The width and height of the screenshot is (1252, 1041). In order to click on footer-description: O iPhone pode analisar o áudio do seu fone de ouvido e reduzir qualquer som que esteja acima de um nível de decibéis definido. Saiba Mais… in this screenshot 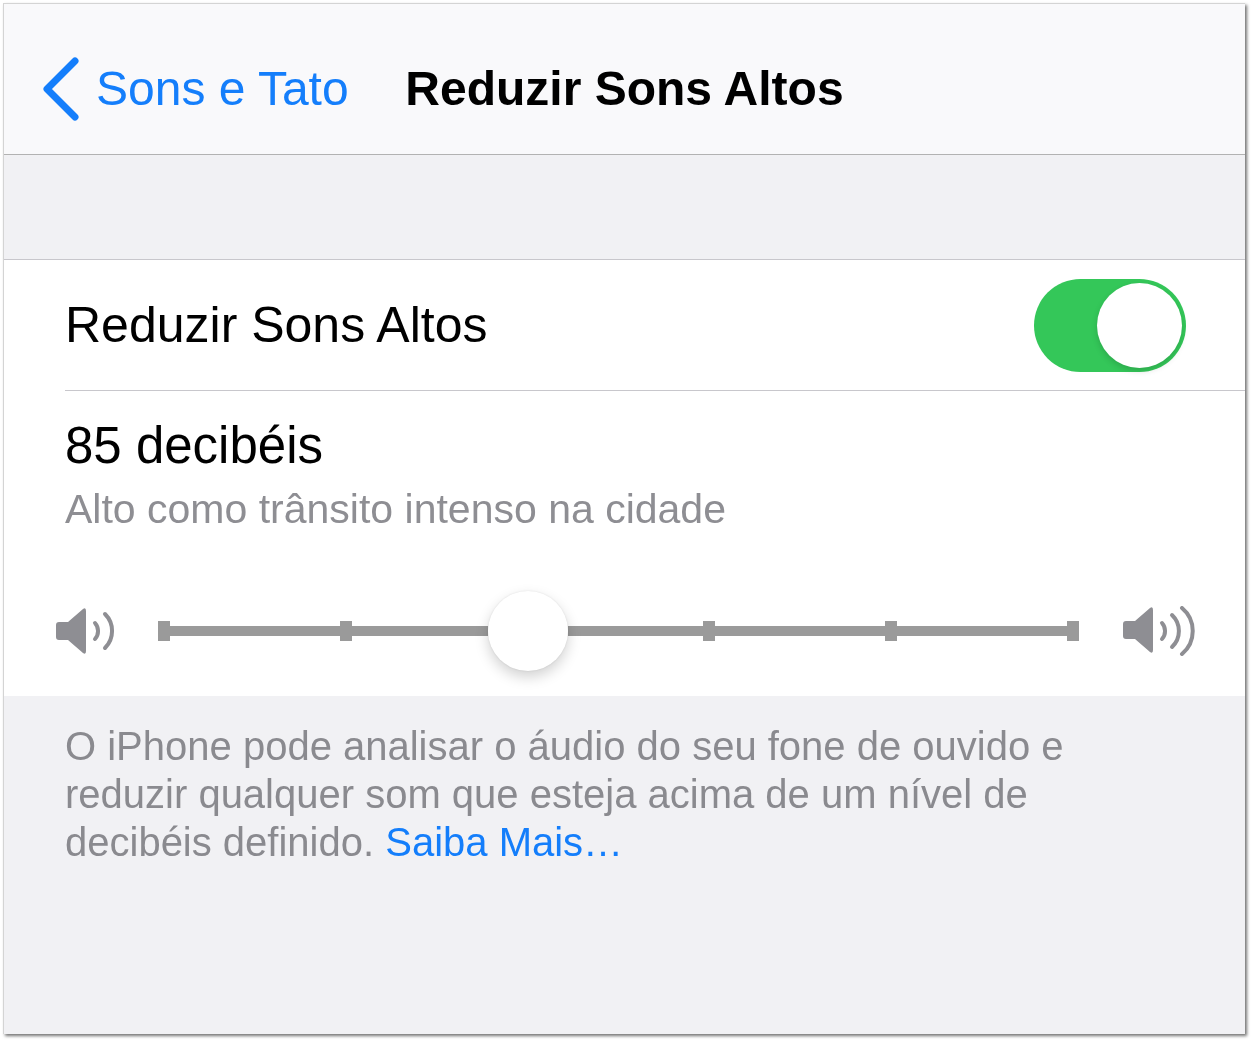, I will do `click(565, 794)`.